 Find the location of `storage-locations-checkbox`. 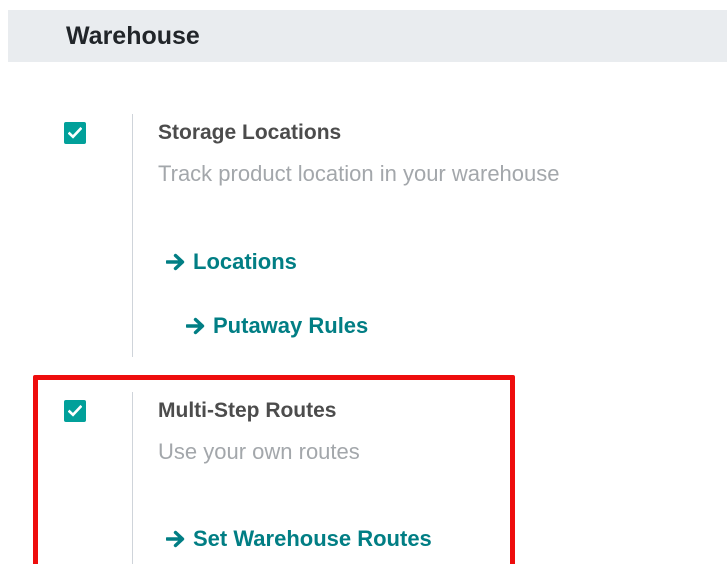

storage-locations-checkbox is located at coordinates (75, 133).